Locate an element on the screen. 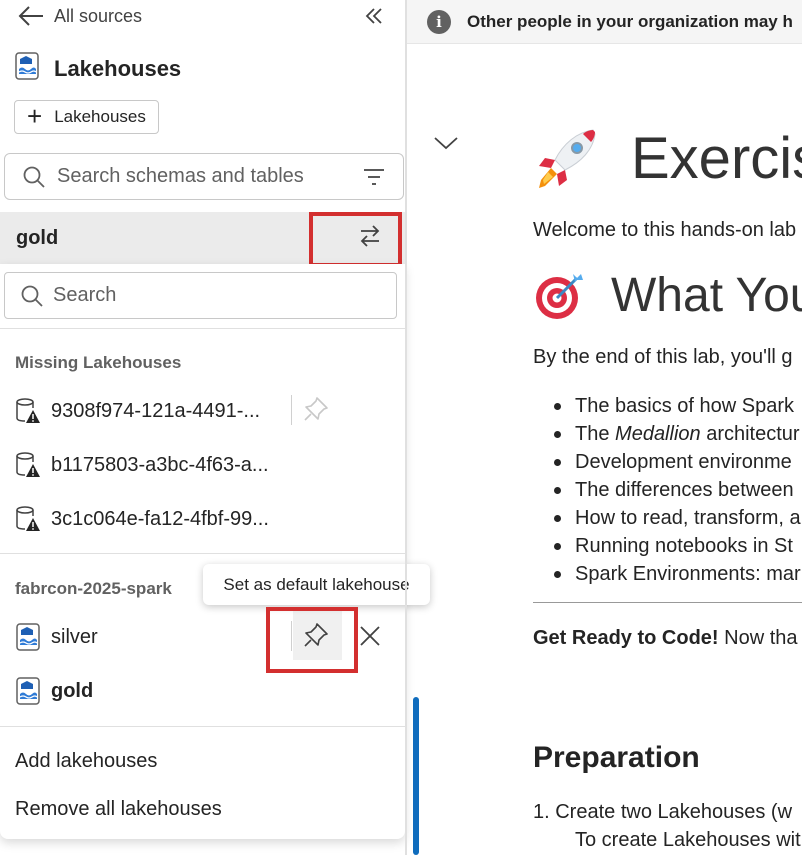 The image size is (802, 855). list-item: The basics of how Spark is located at coordinates (667, 406).